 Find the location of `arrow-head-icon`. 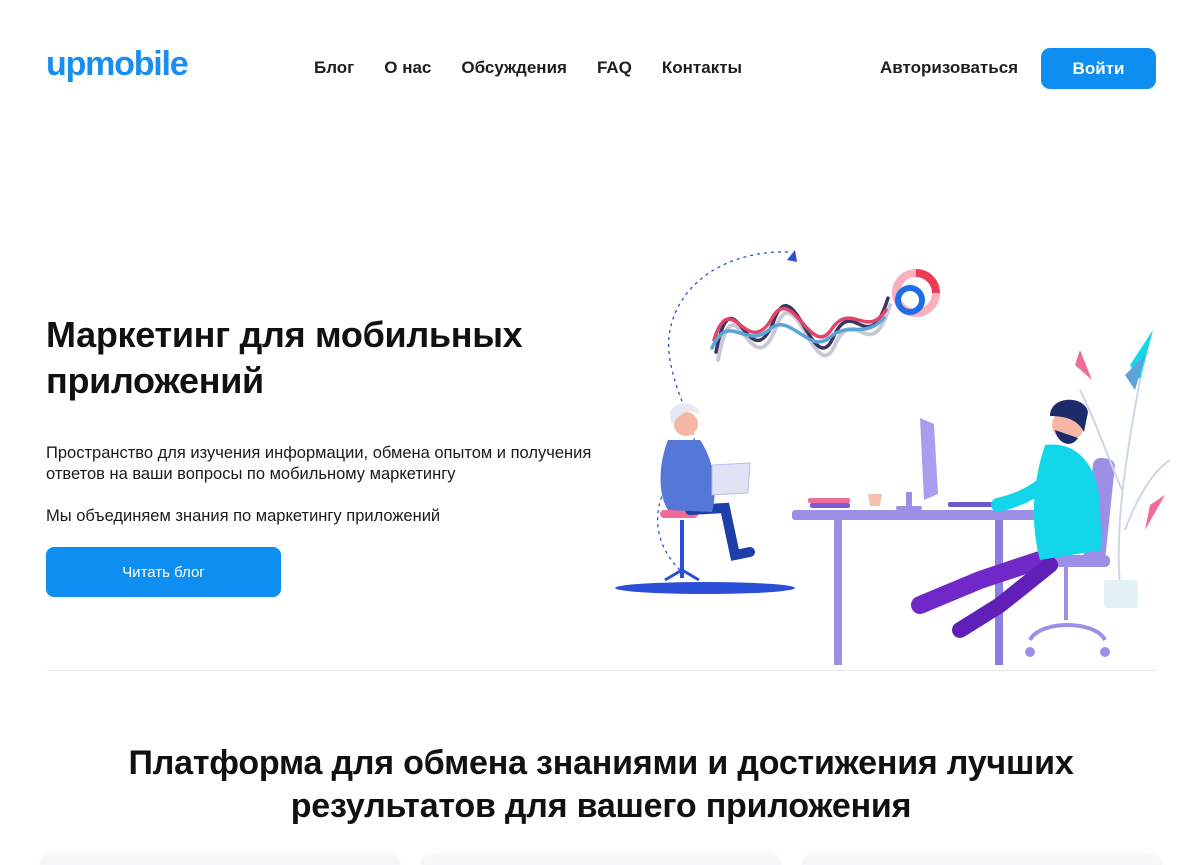

arrow-head-icon is located at coordinates (792, 256).